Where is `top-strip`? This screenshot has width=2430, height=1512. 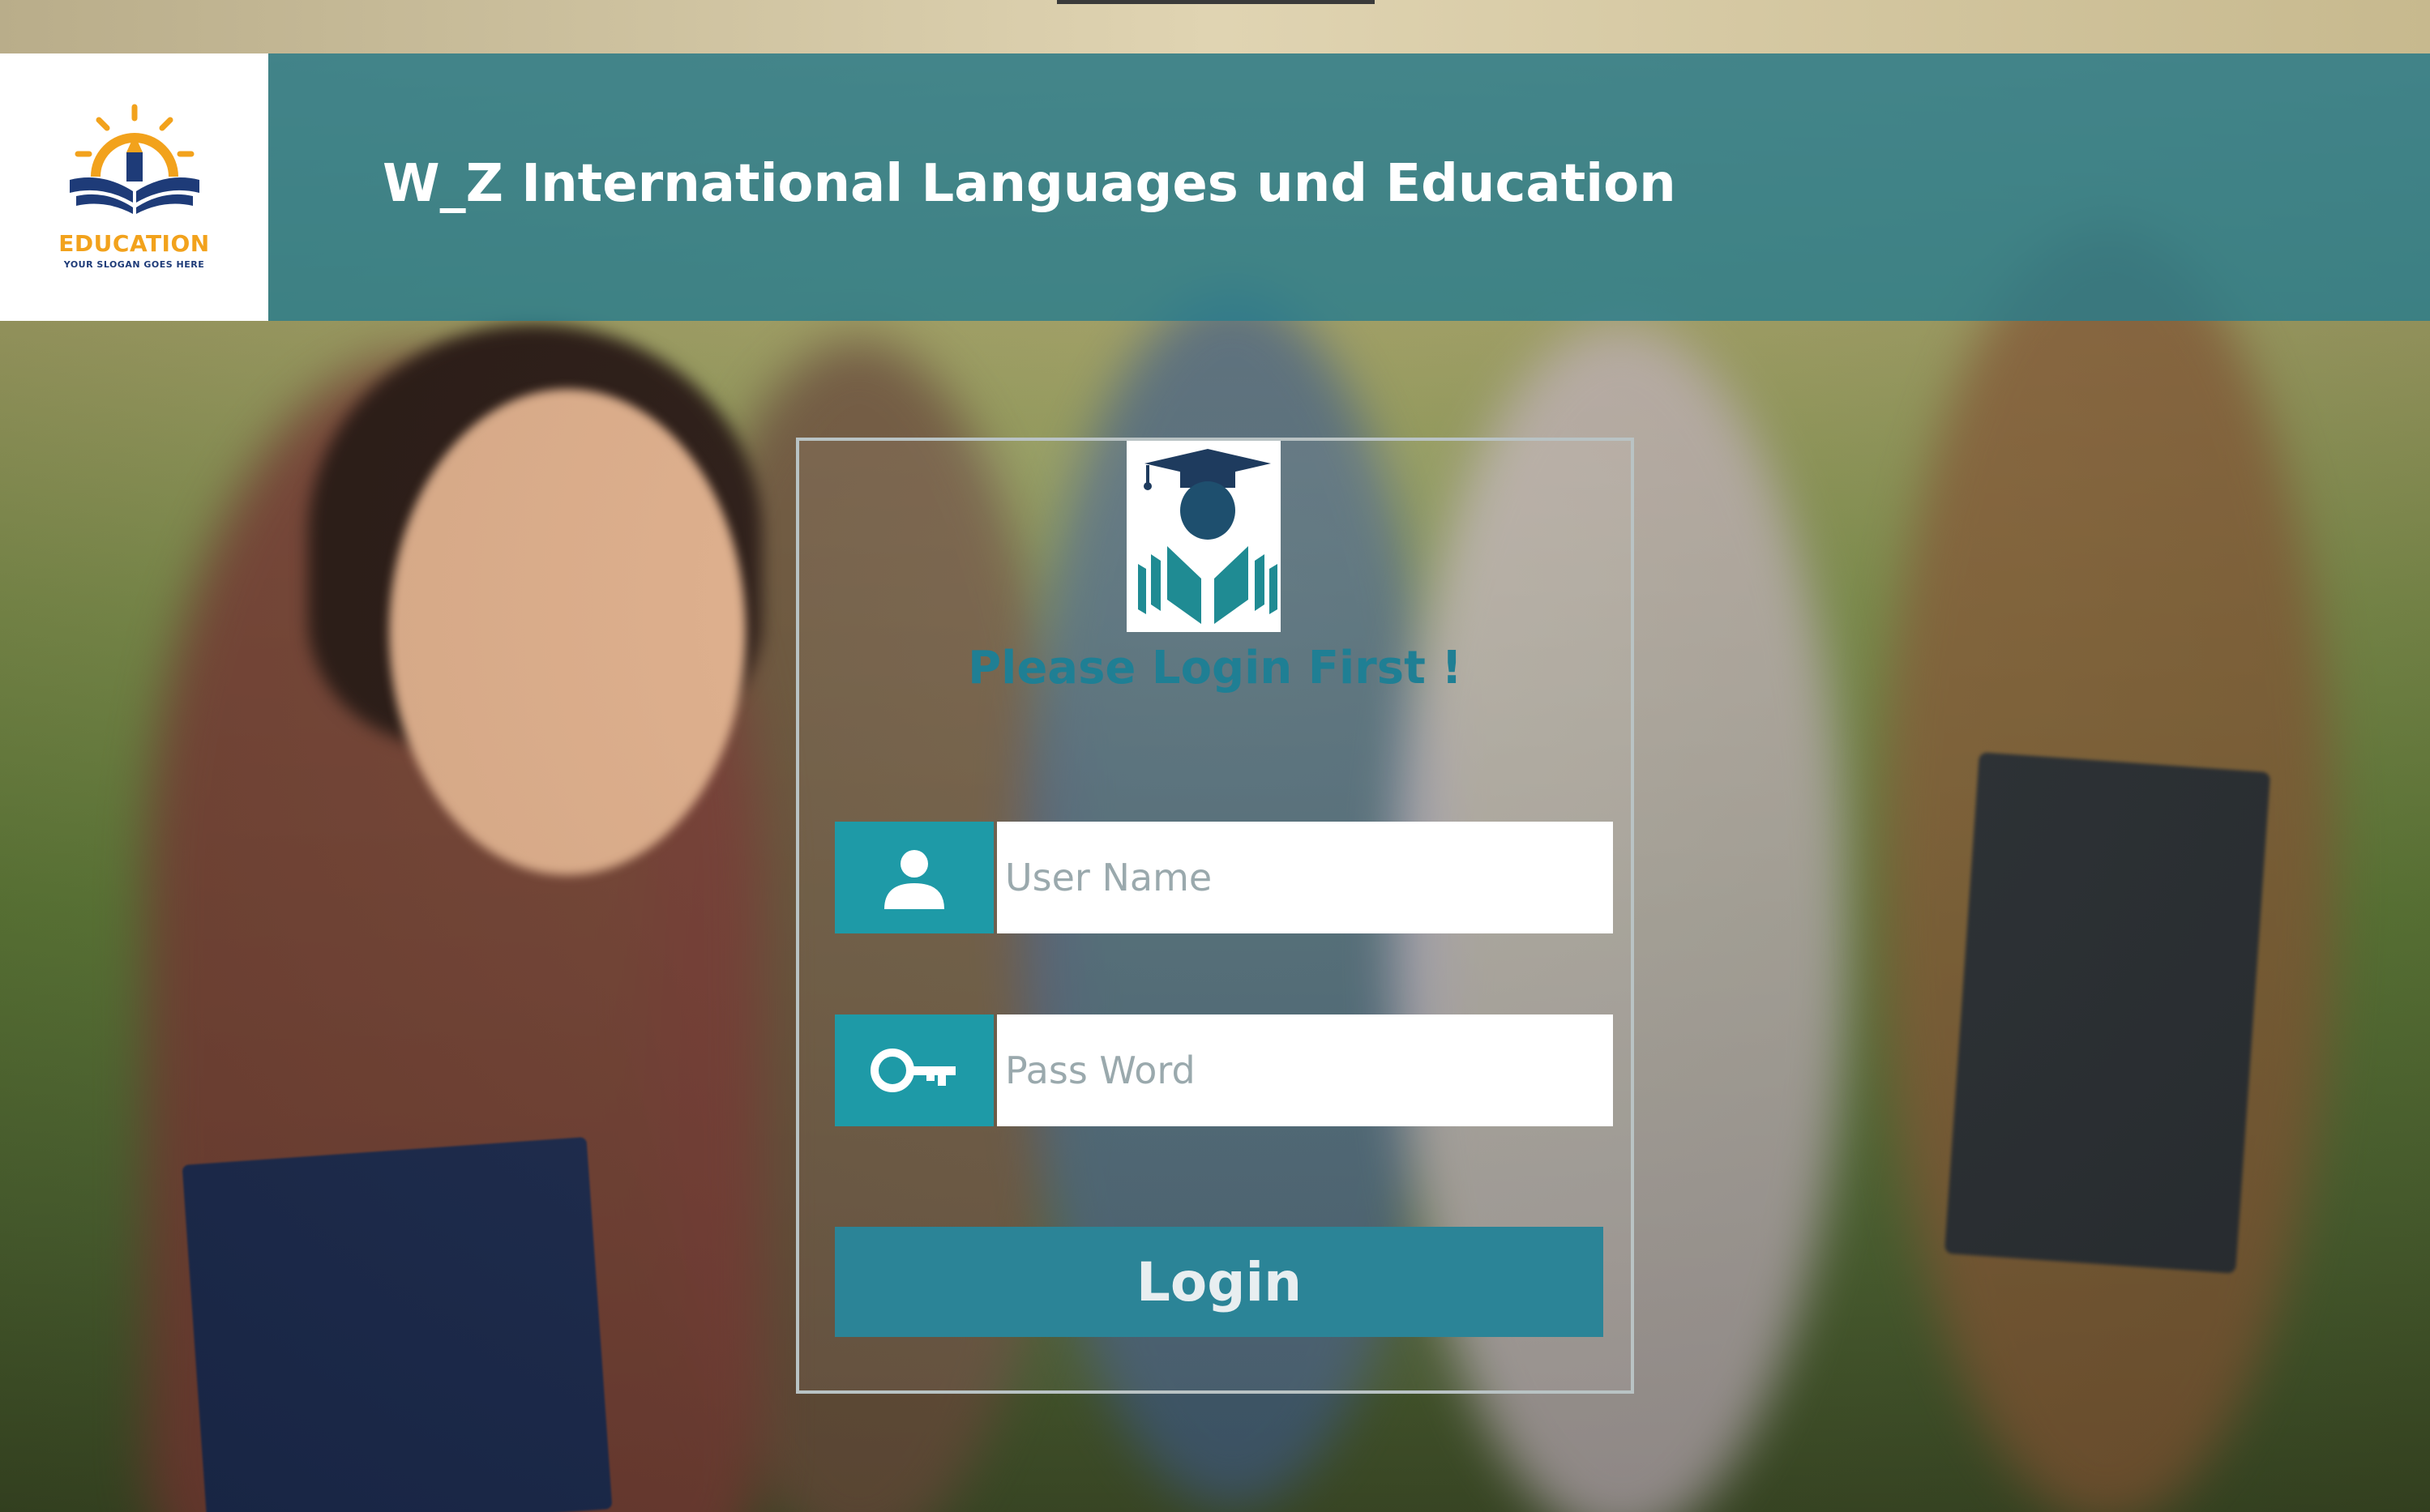 top-strip is located at coordinates (1215, 27).